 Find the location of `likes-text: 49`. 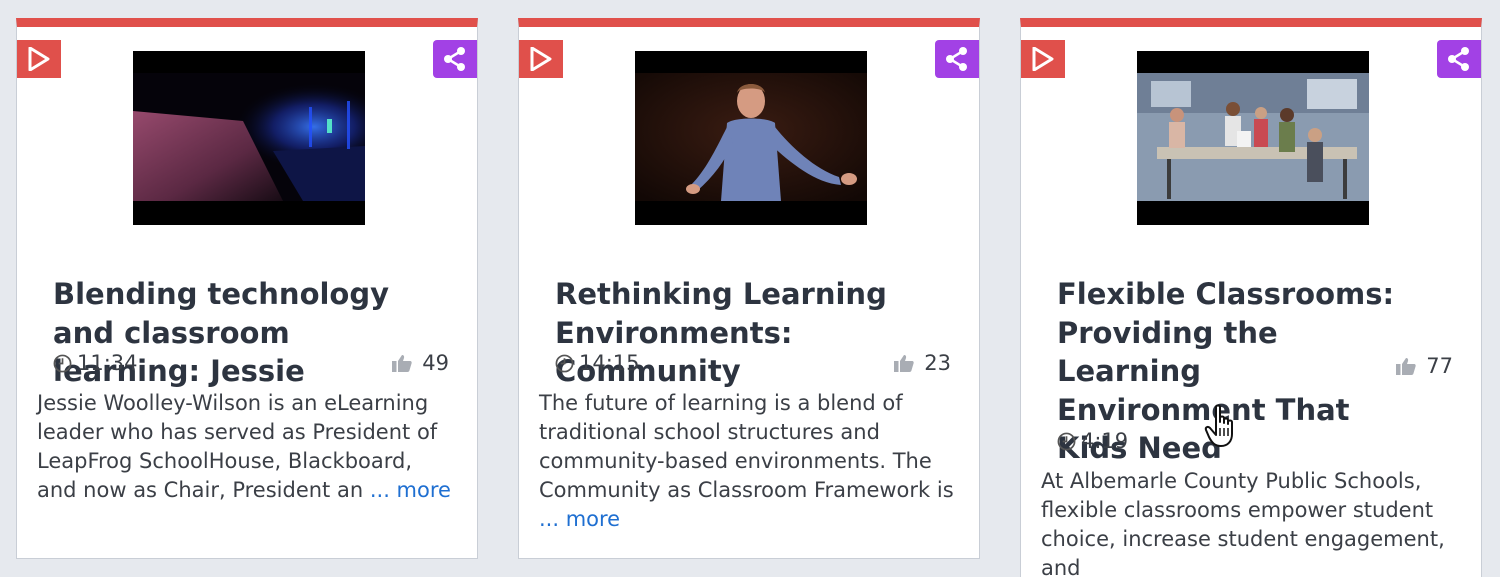

likes-text: 49 is located at coordinates (435, 363).